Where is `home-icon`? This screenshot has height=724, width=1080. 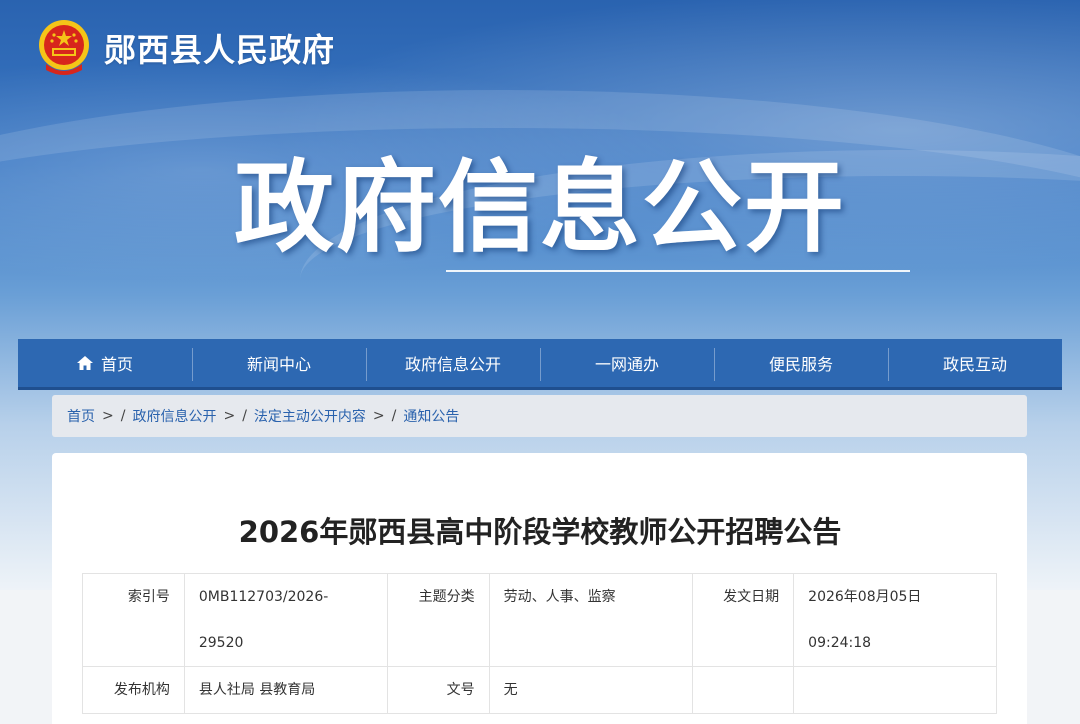 home-icon is located at coordinates (84, 363).